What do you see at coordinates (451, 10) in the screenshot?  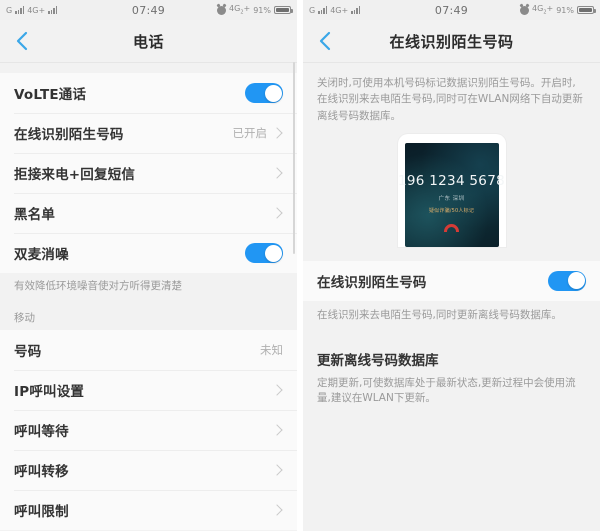 I see `status-bar-right: G 4G+ 07:49 4G2+ 91%` at bounding box center [451, 10].